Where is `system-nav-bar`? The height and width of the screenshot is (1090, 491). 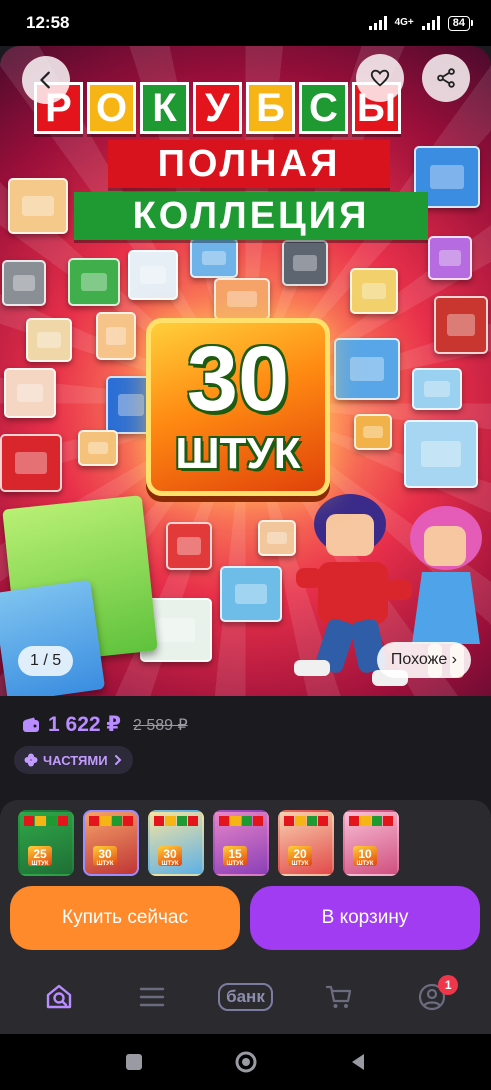
system-nav-bar is located at coordinates (245, 1062).